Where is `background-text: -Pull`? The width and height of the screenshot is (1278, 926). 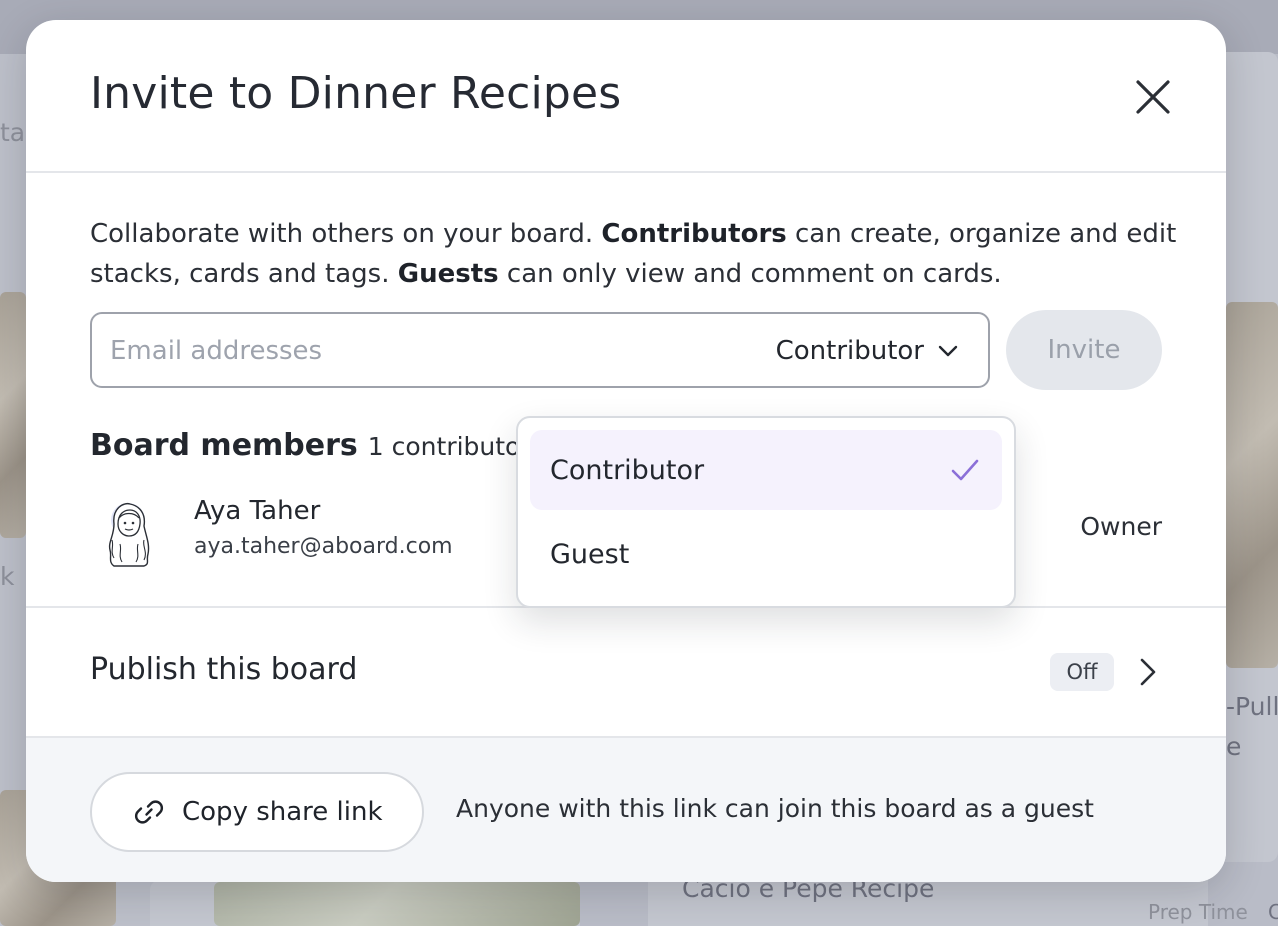 background-text: -Pull is located at coordinates (1252, 706).